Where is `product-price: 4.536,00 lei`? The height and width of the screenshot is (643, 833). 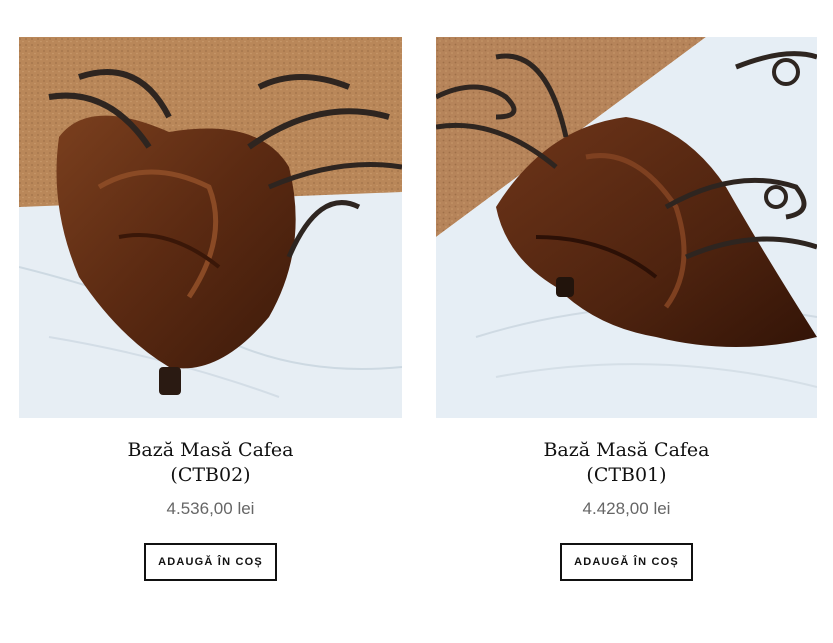
product-price: 4.536,00 lei is located at coordinates (210, 508).